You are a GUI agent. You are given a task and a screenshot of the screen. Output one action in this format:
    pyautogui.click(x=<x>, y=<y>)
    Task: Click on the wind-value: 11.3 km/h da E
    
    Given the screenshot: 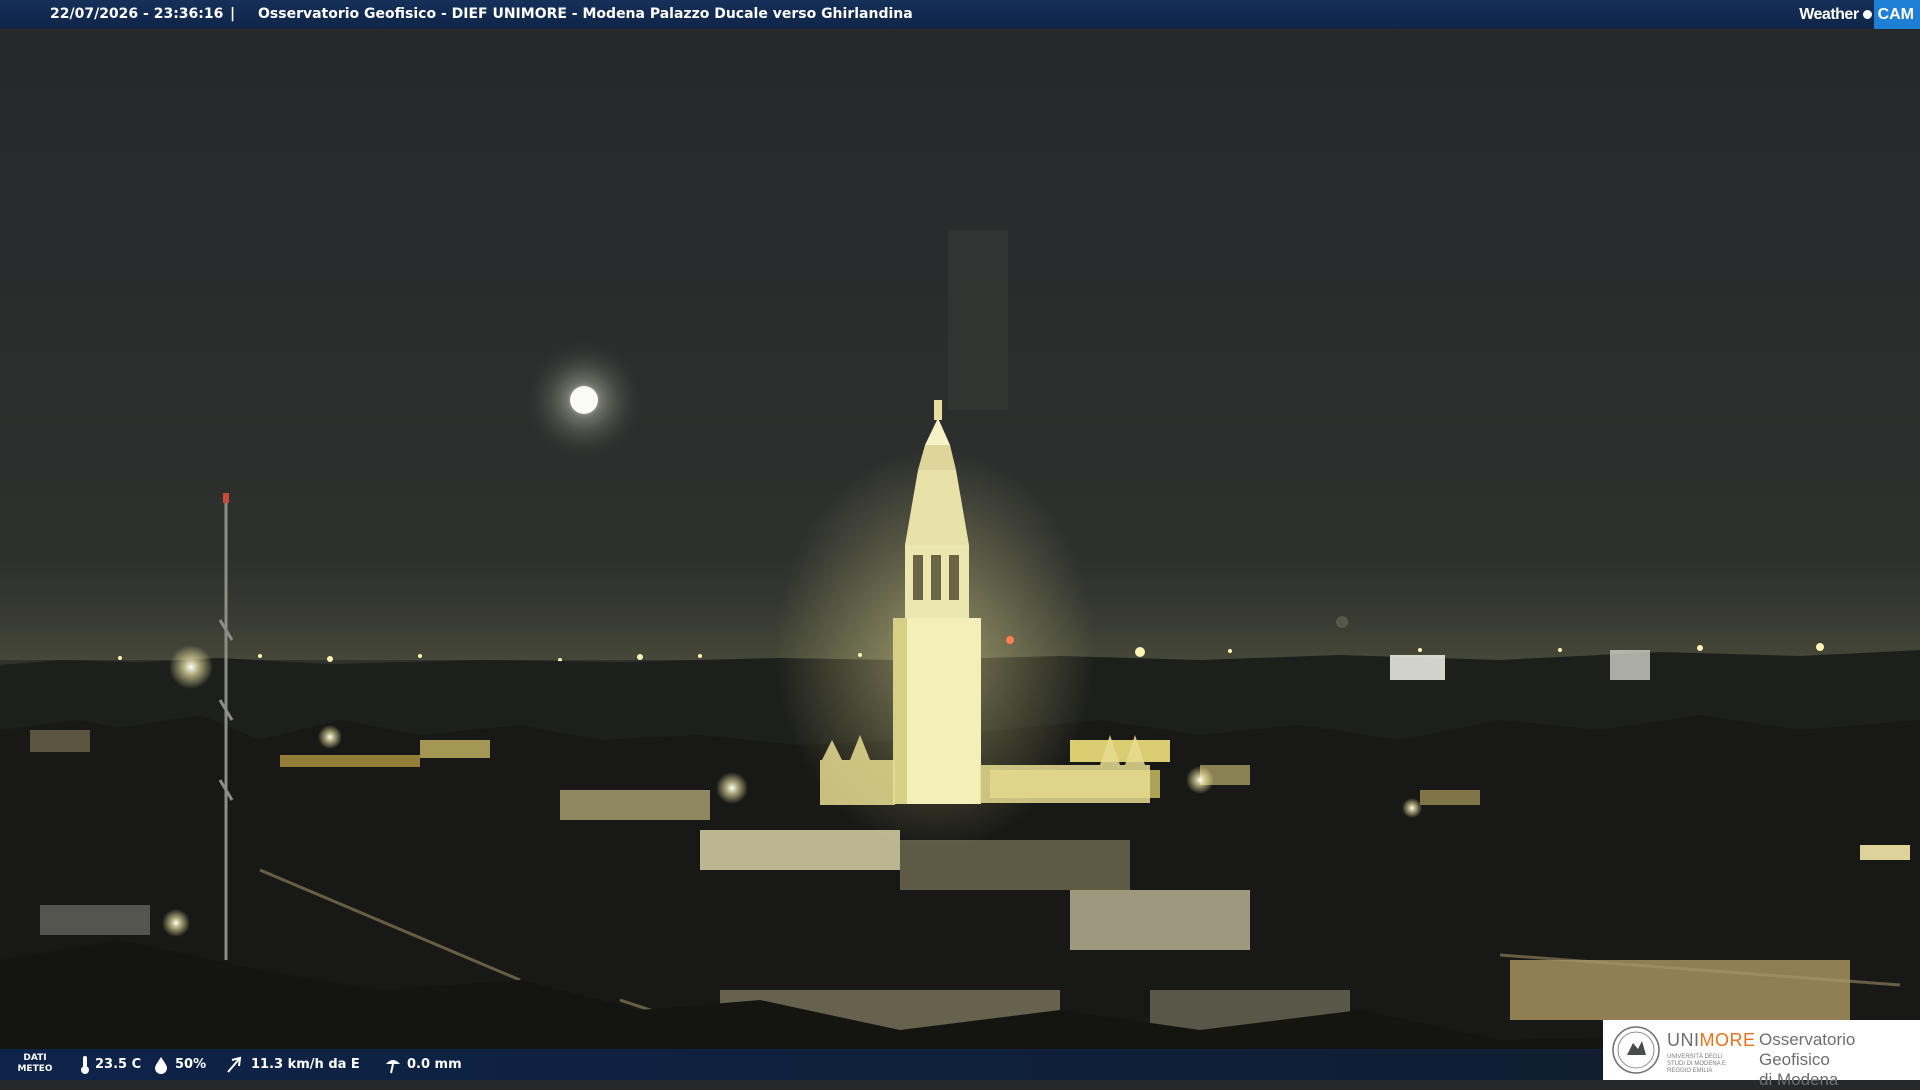 What is the action you would take?
    pyautogui.click(x=305, y=1064)
    